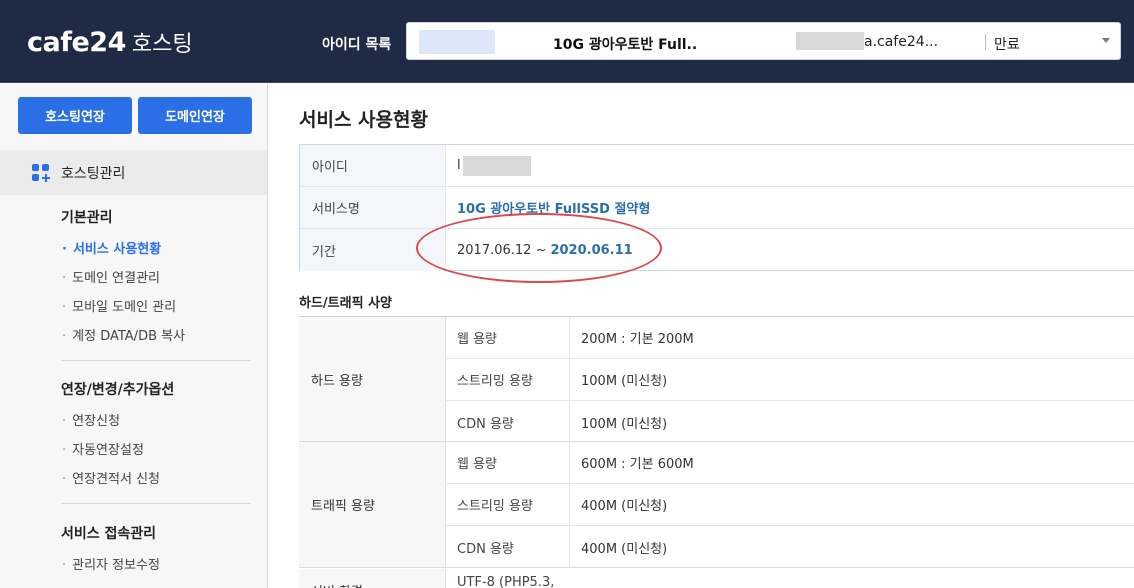  I want to click on id-label: 아이디, so click(373, 165).